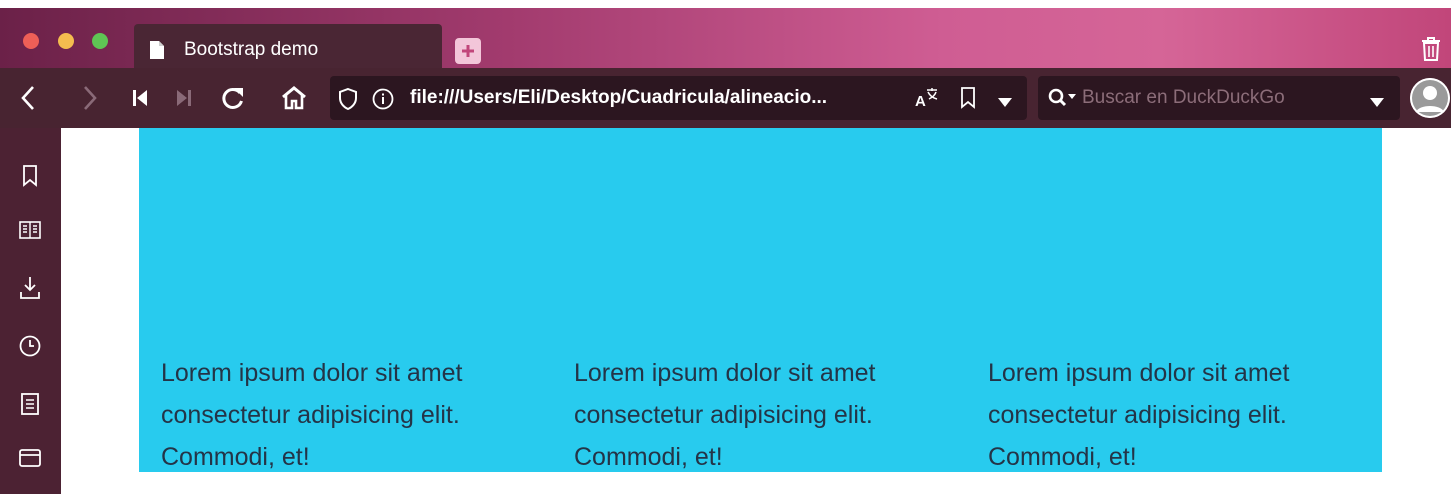 The width and height of the screenshot is (1451, 494). I want to click on chevron-left-icon, so click(27, 98).